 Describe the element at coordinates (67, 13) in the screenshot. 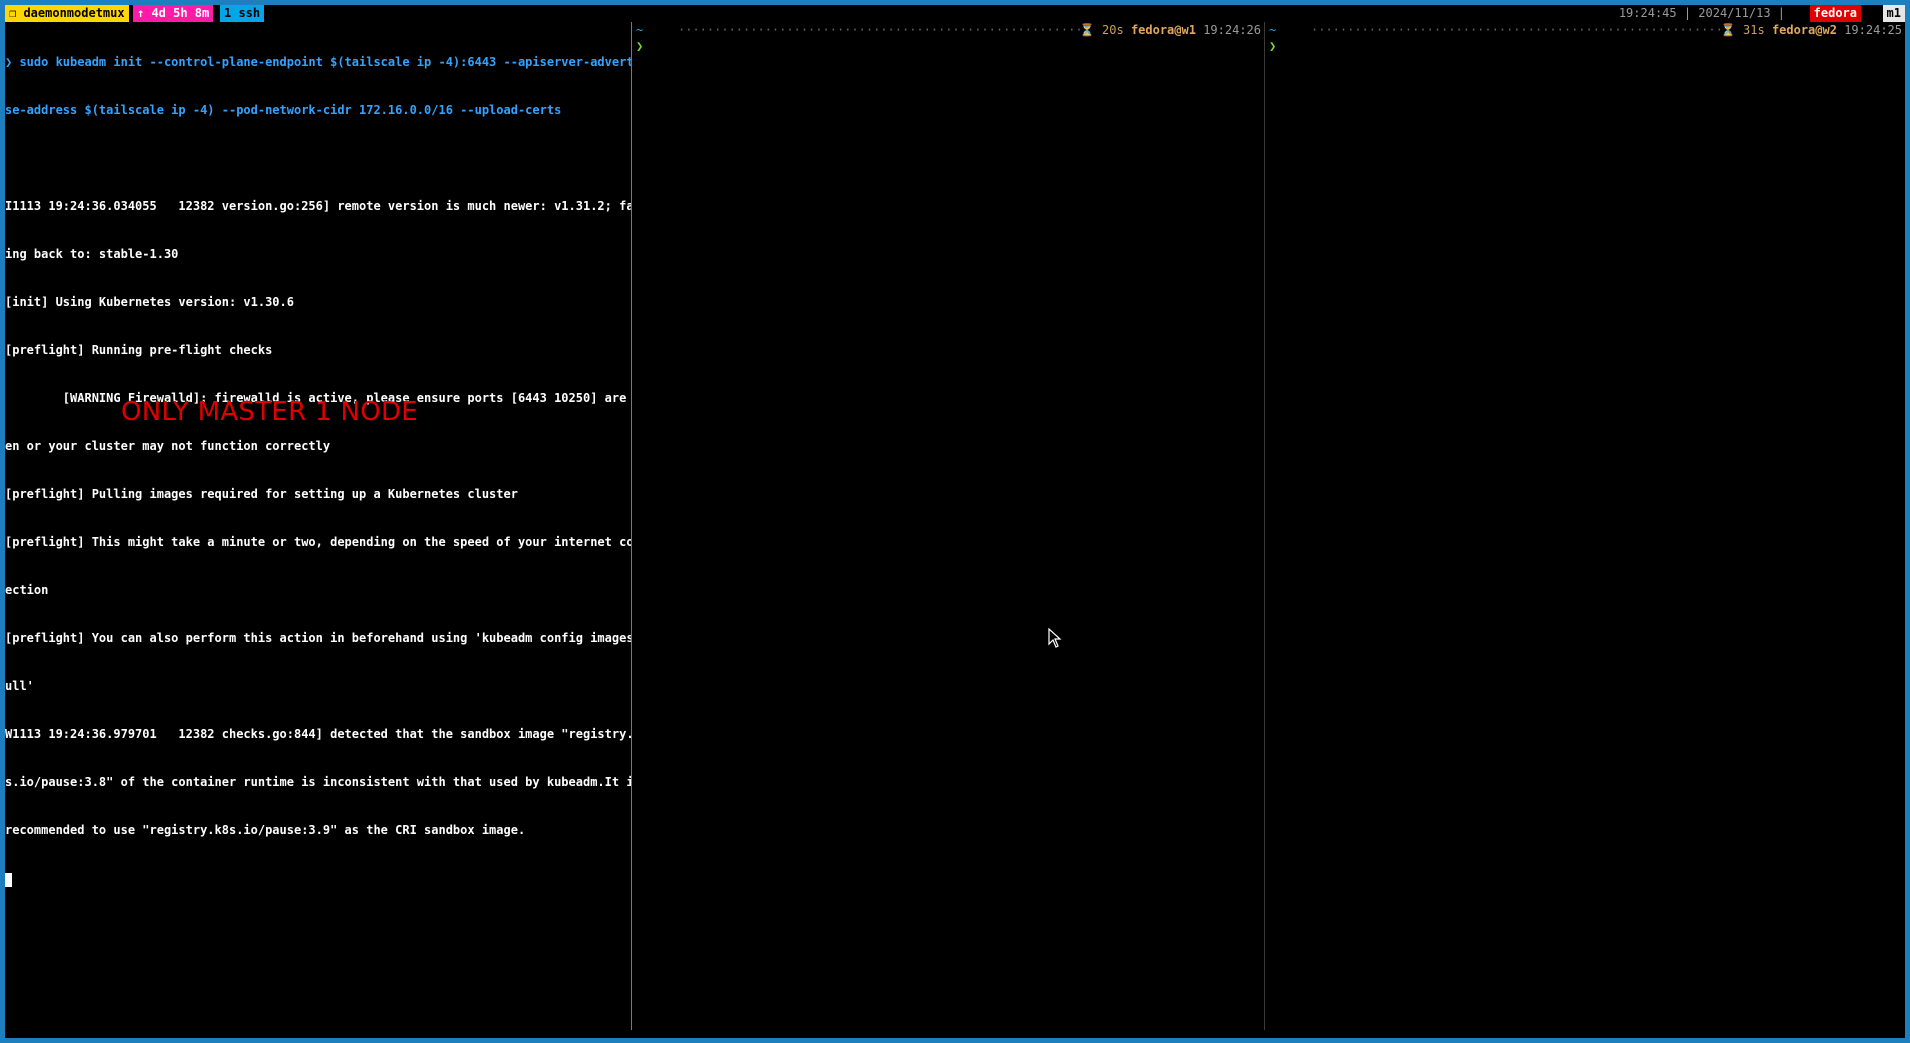

I see `session-name: ❐ daemonmodetmux` at that location.